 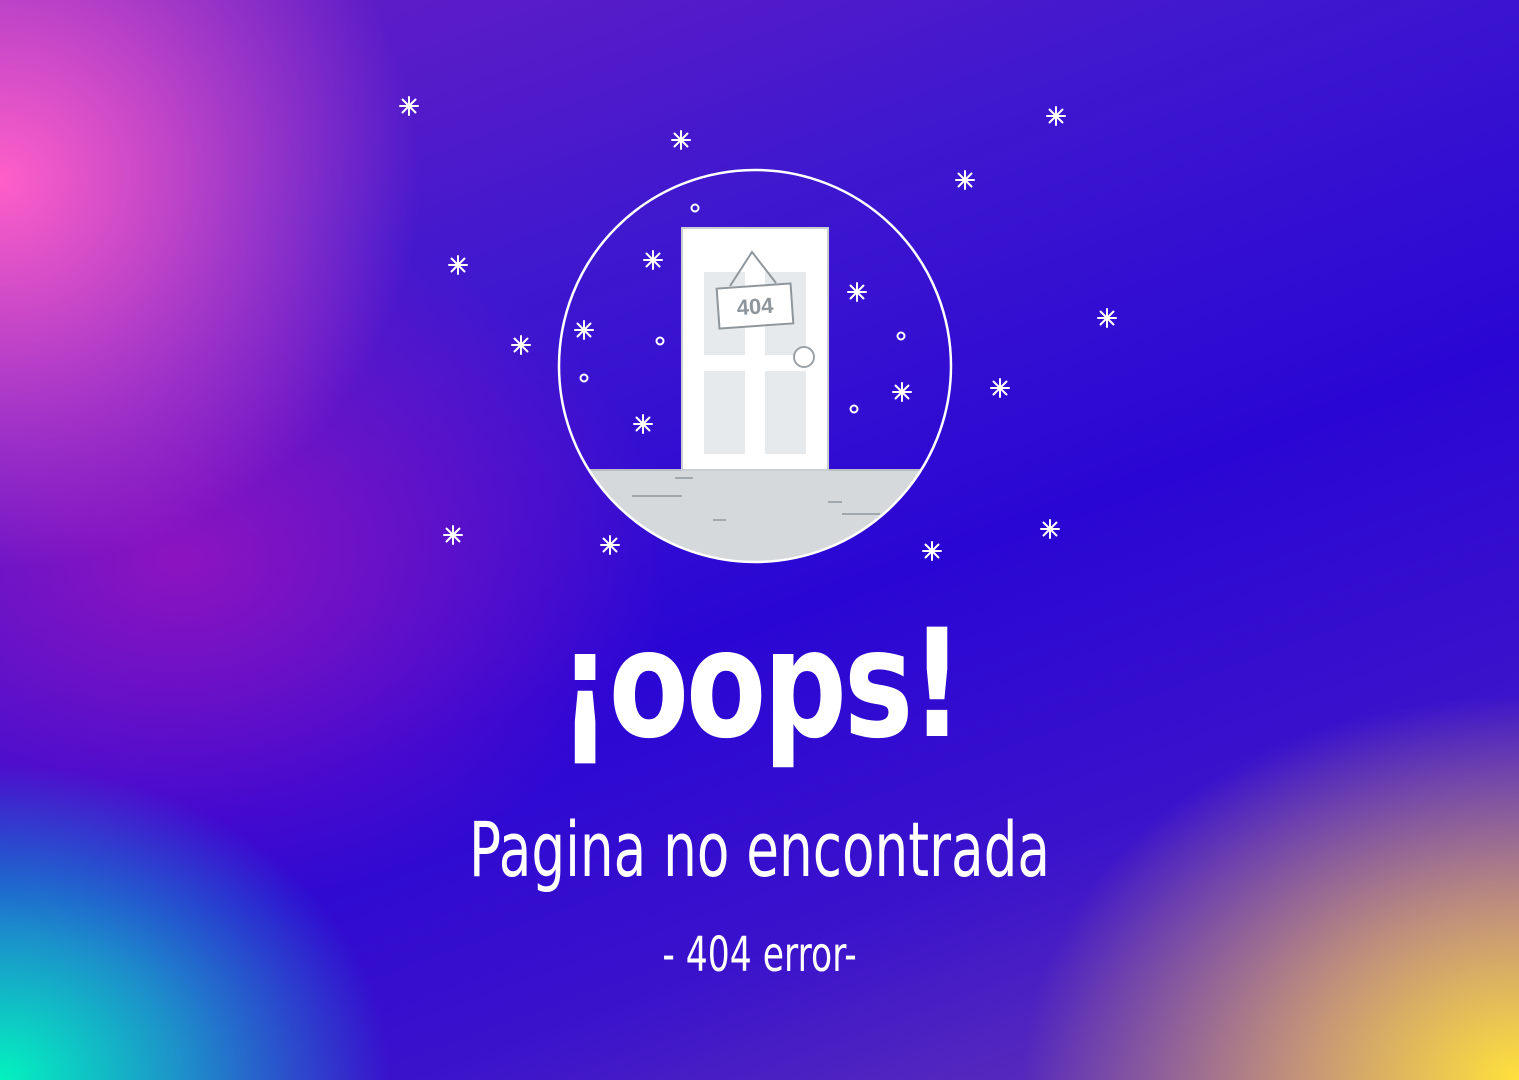 I want to click on floor, so click(x=755, y=516).